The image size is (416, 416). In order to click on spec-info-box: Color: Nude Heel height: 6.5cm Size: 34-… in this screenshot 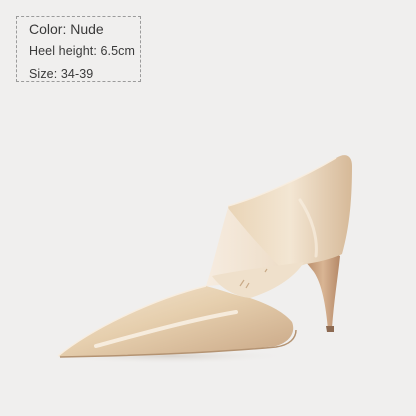, I will do `click(78, 49)`.